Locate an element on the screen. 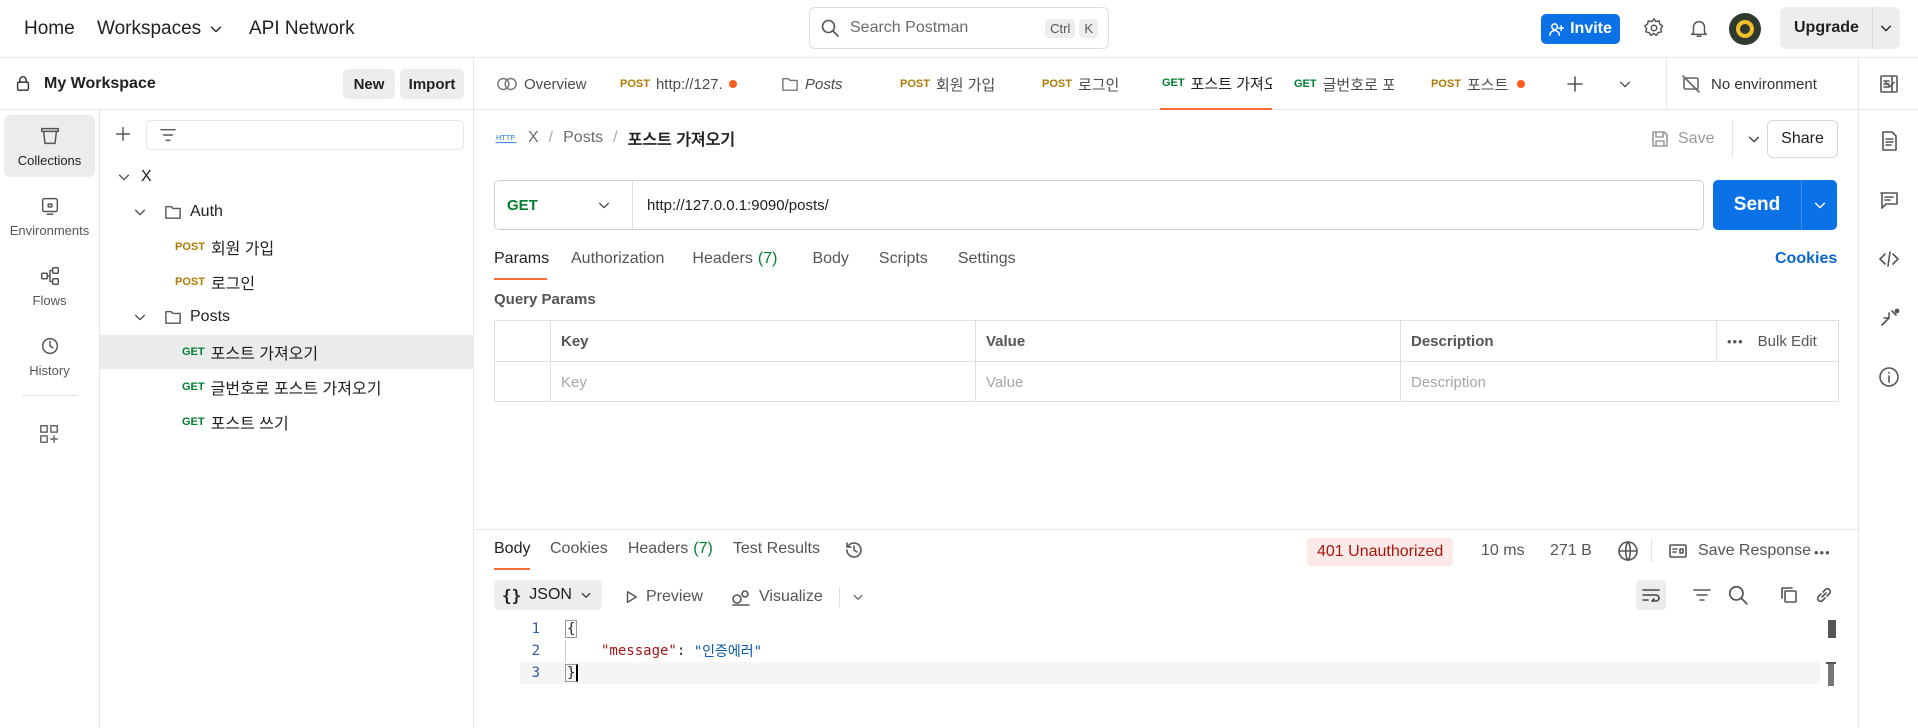  workspaces-menu: Workspaces is located at coordinates (160, 29).